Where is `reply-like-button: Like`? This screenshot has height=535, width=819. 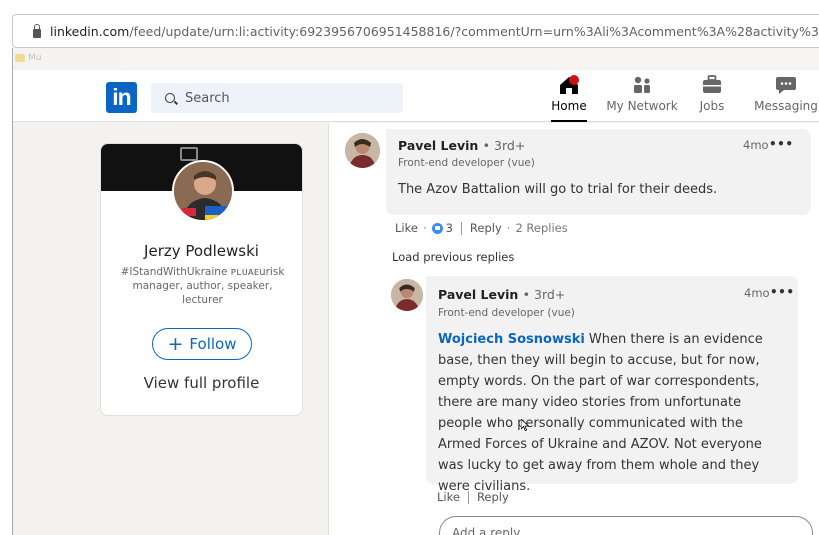
reply-like-button: Like is located at coordinates (448, 497).